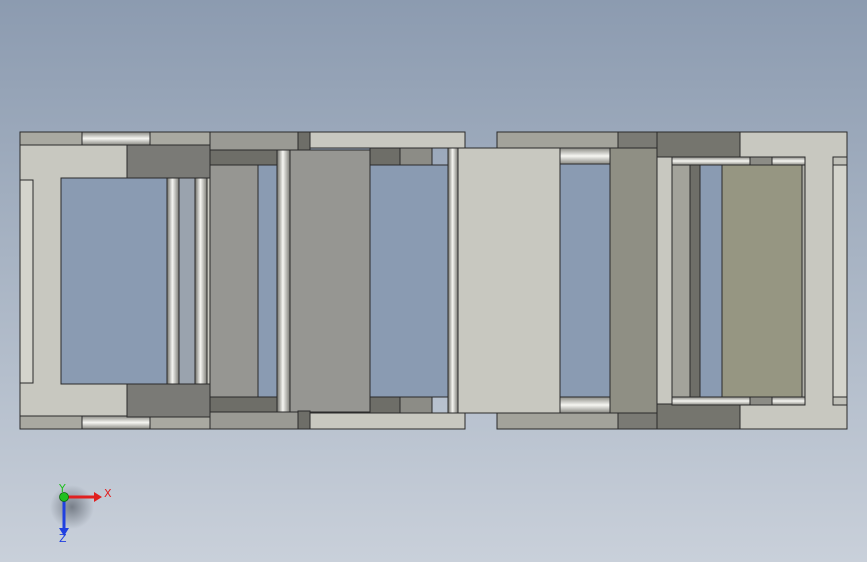  Describe the element at coordinates (62, 488) in the screenshot. I see `y-axis-label: Y` at that location.